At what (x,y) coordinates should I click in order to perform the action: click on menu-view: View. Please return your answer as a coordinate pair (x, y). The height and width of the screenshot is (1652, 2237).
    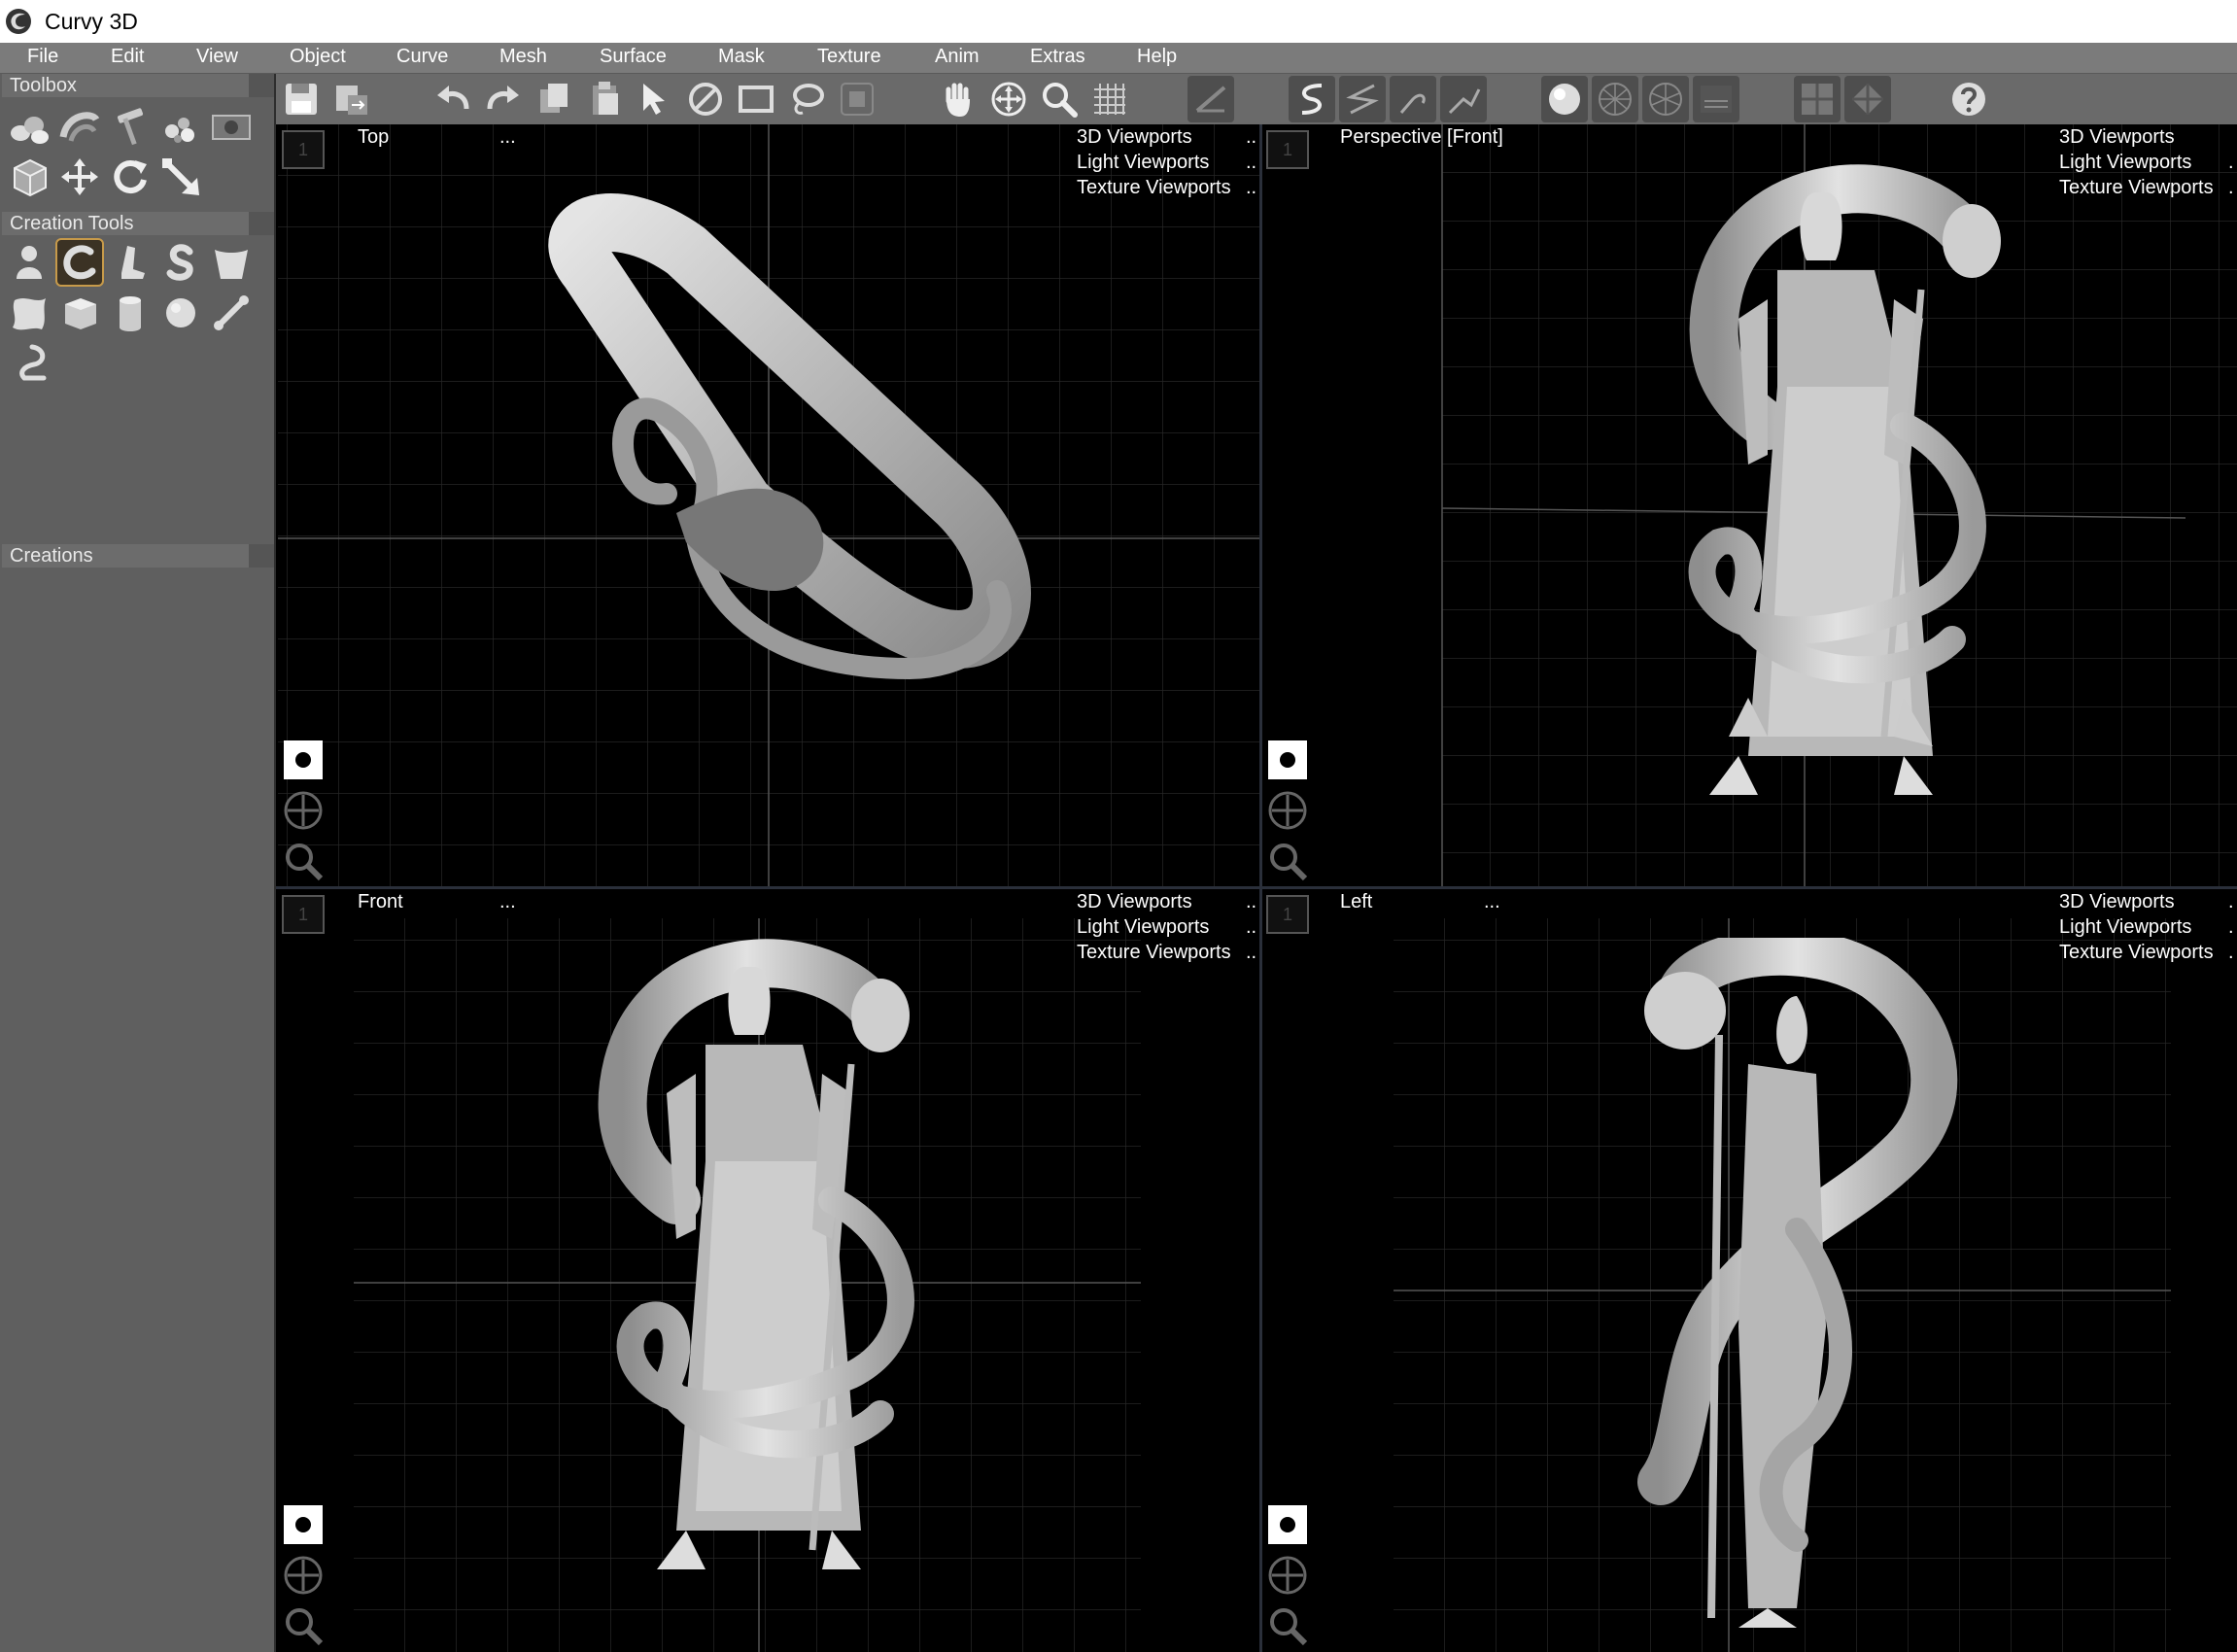
    Looking at the image, I should click on (217, 57).